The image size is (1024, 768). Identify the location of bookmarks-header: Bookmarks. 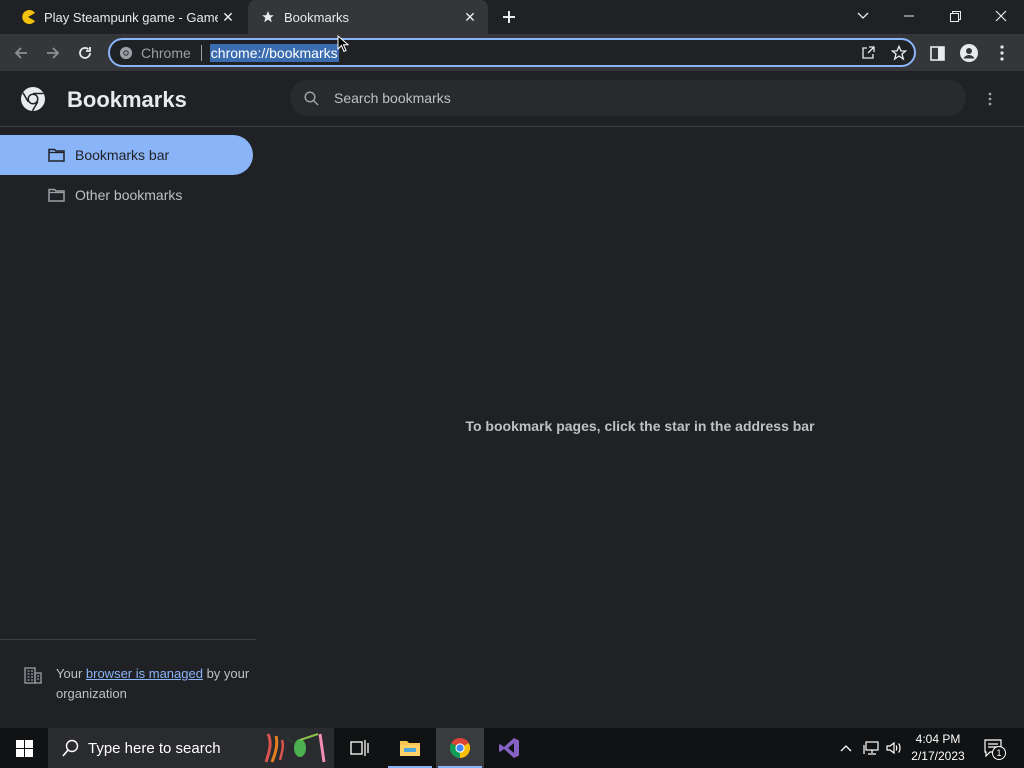
(512, 99).